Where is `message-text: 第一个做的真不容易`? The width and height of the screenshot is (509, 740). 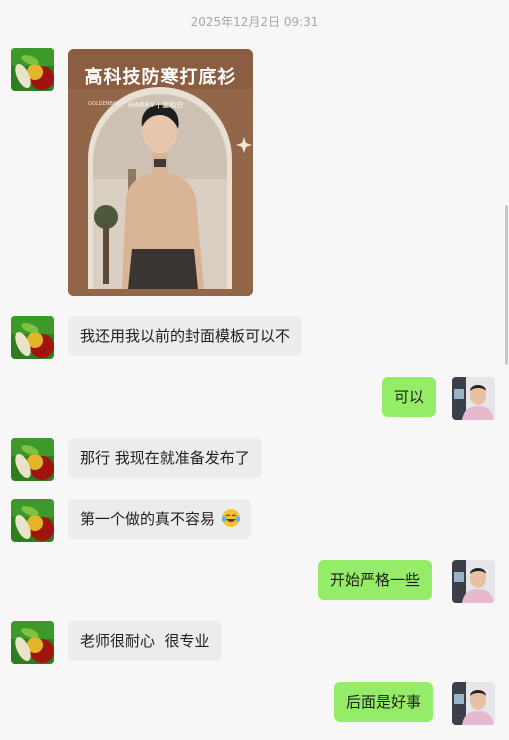
message-text: 第一个做的真不容易 is located at coordinates (148, 519).